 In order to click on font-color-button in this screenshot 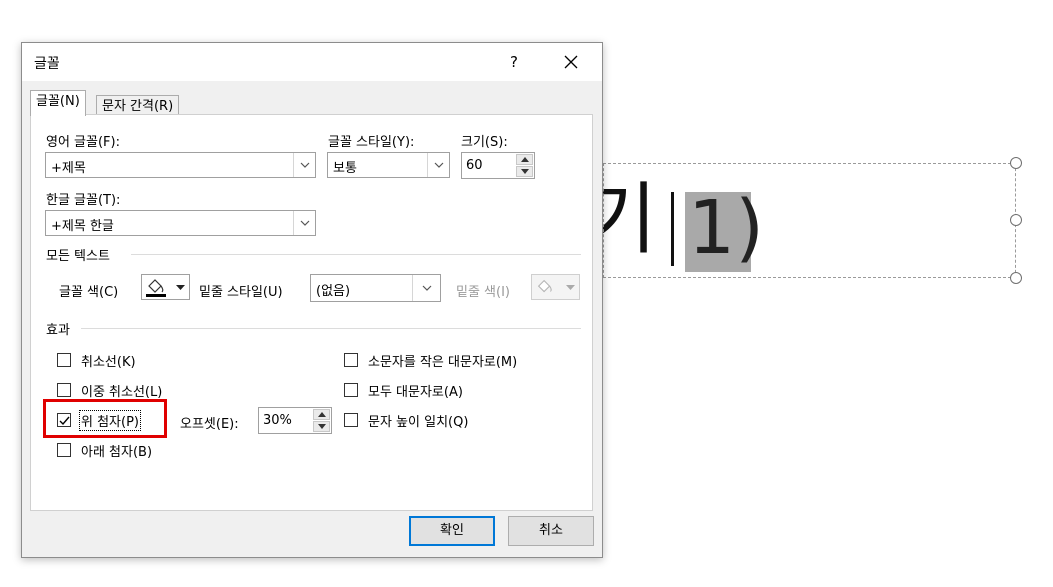, I will do `click(165, 287)`.